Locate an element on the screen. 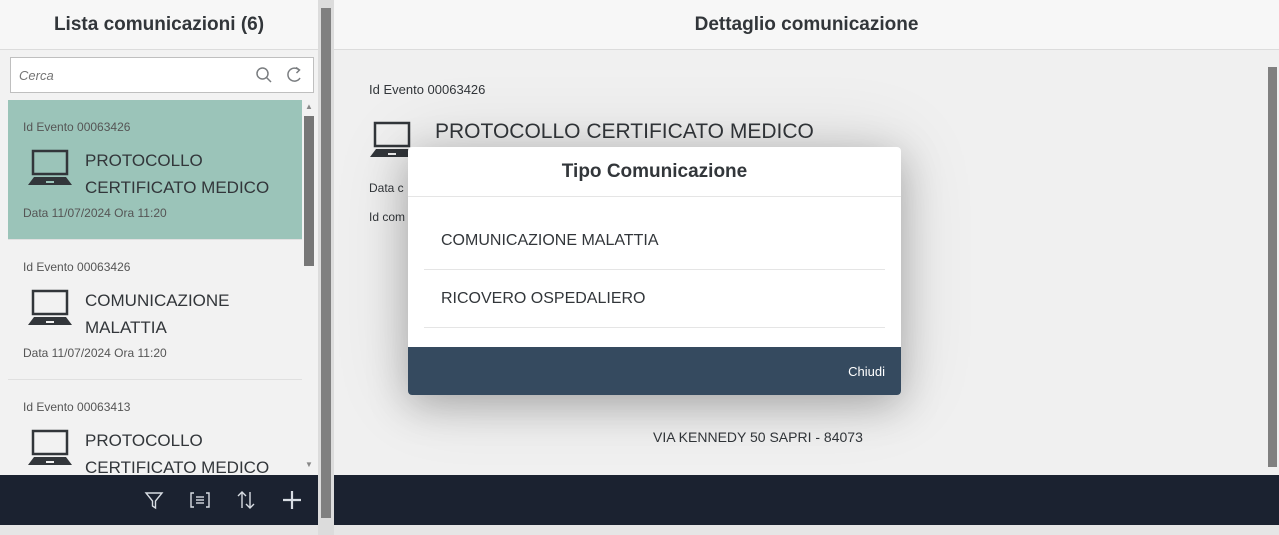 The image size is (1279, 535). master-header: Lista comunicazioni (6) is located at coordinates (159, 25).